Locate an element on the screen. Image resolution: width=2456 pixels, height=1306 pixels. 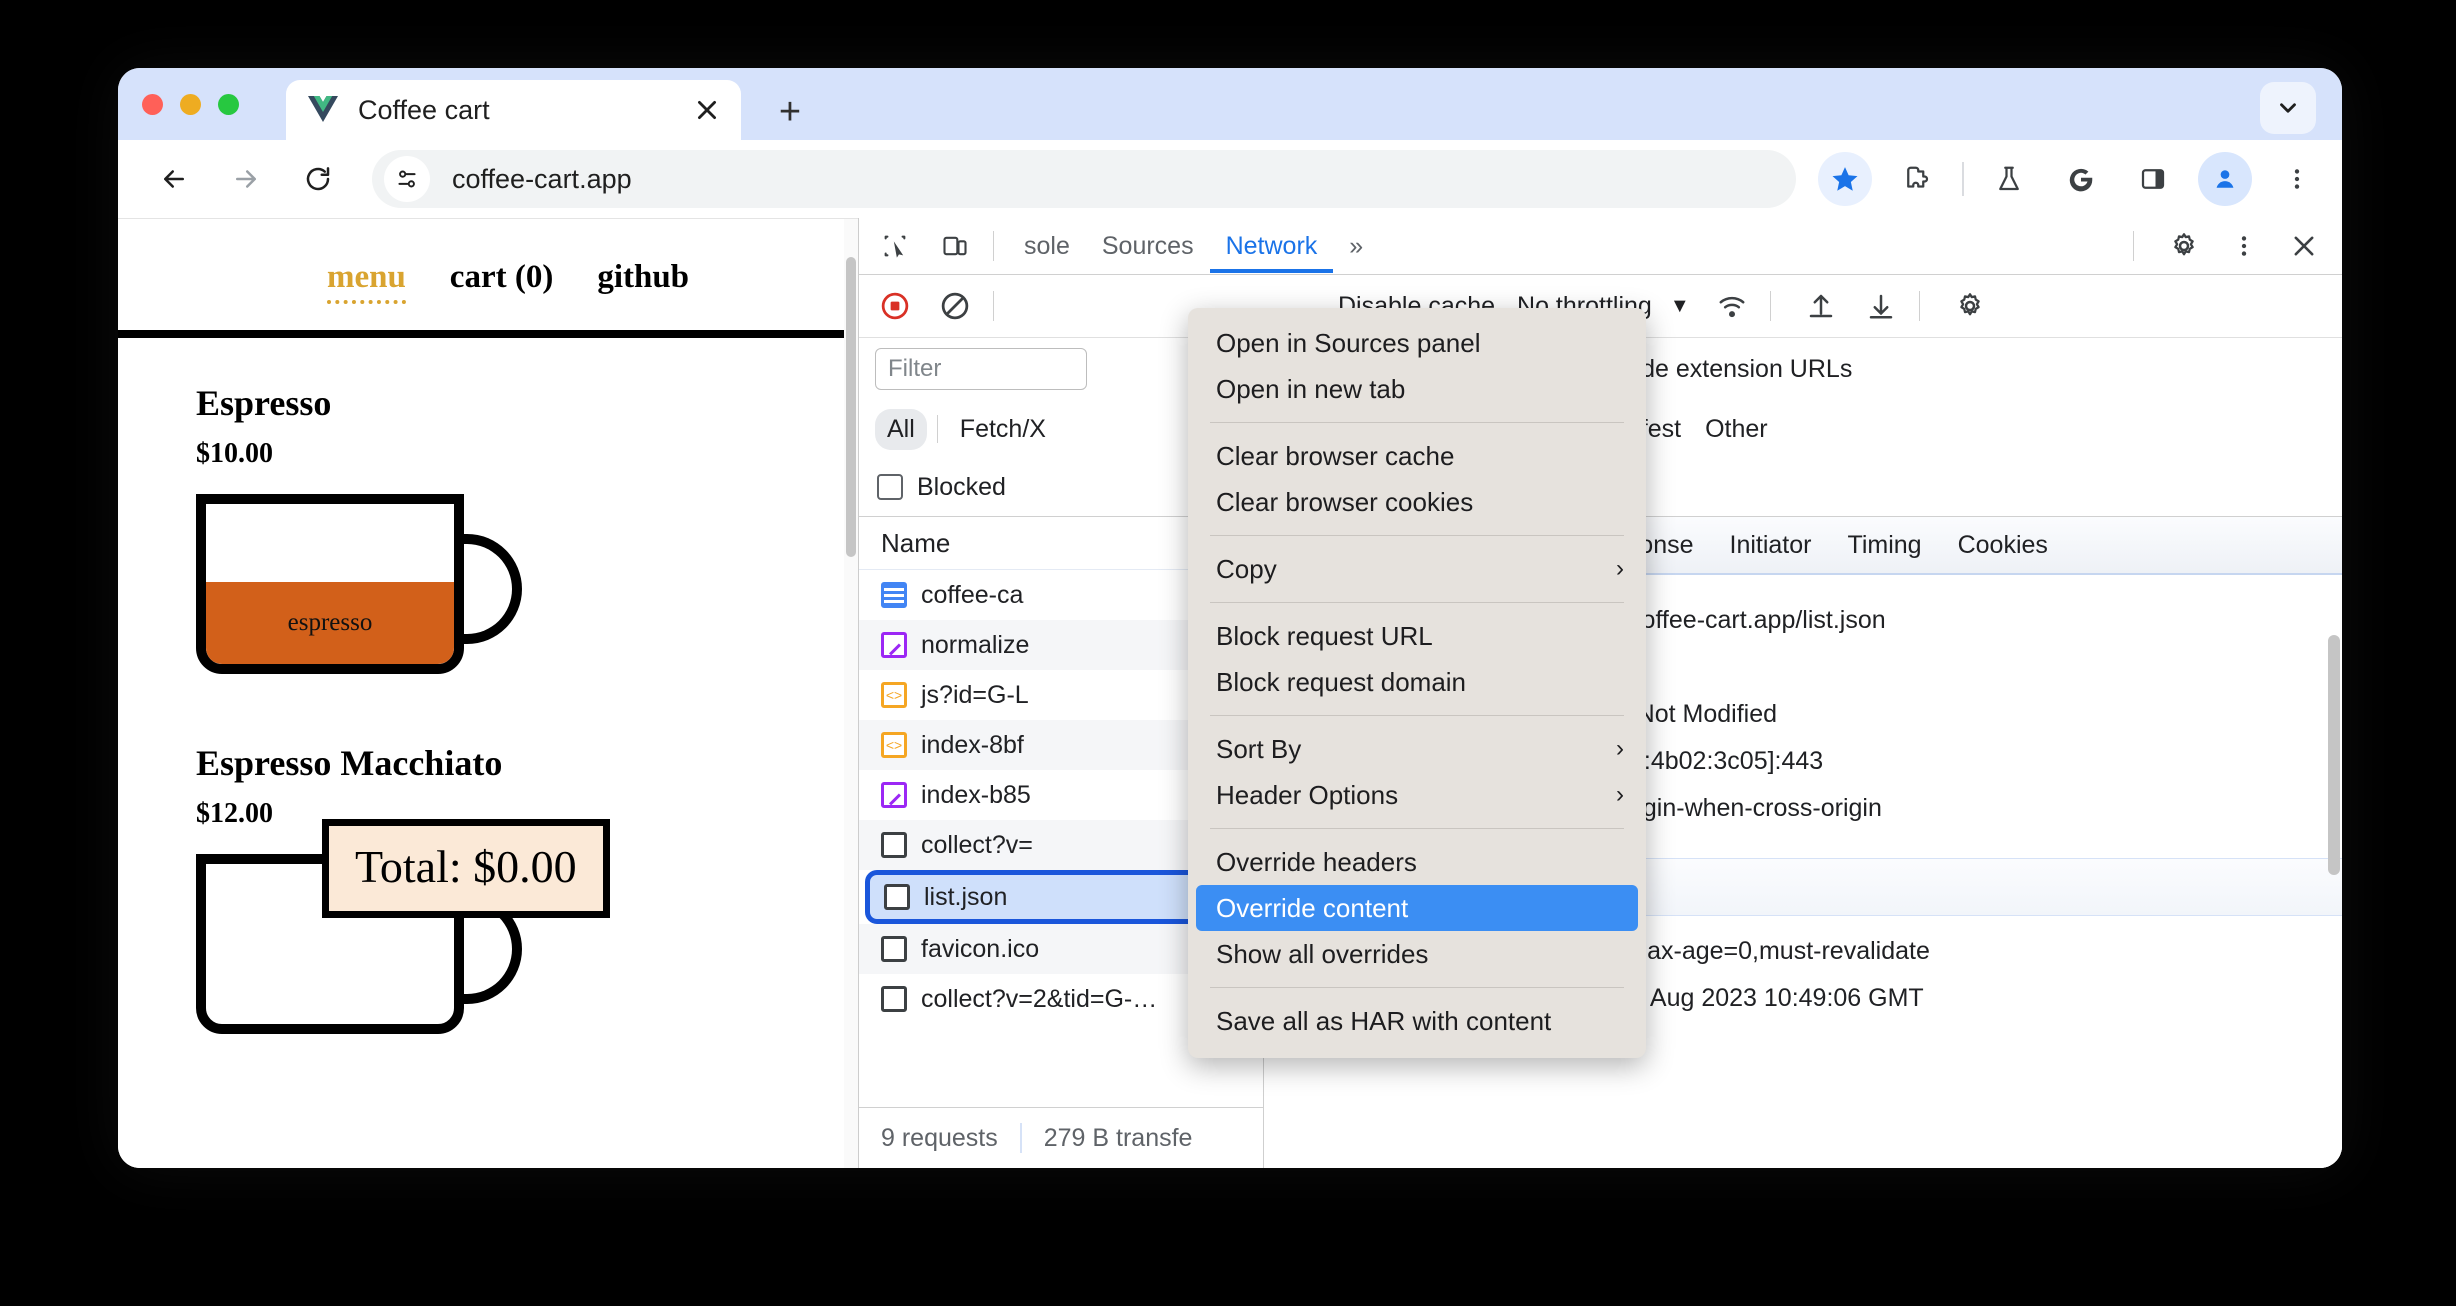
device-toolbar-icon is located at coordinates (955, 246).